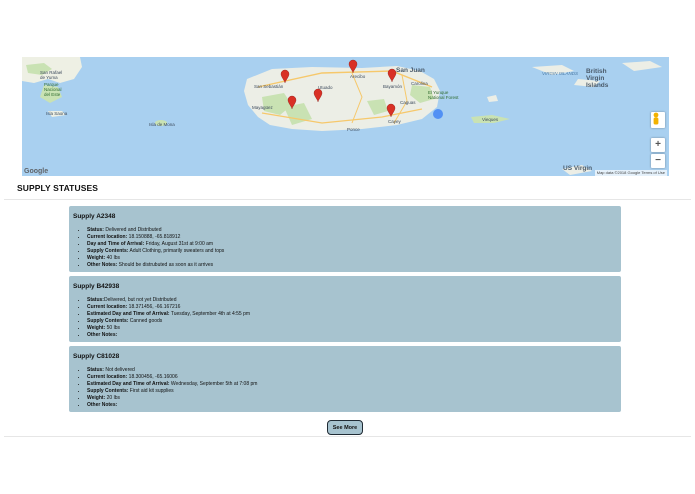 This screenshot has height=494, width=695. What do you see at coordinates (419, 83) in the screenshot?
I see `map-label-carolina: Carolina` at bounding box center [419, 83].